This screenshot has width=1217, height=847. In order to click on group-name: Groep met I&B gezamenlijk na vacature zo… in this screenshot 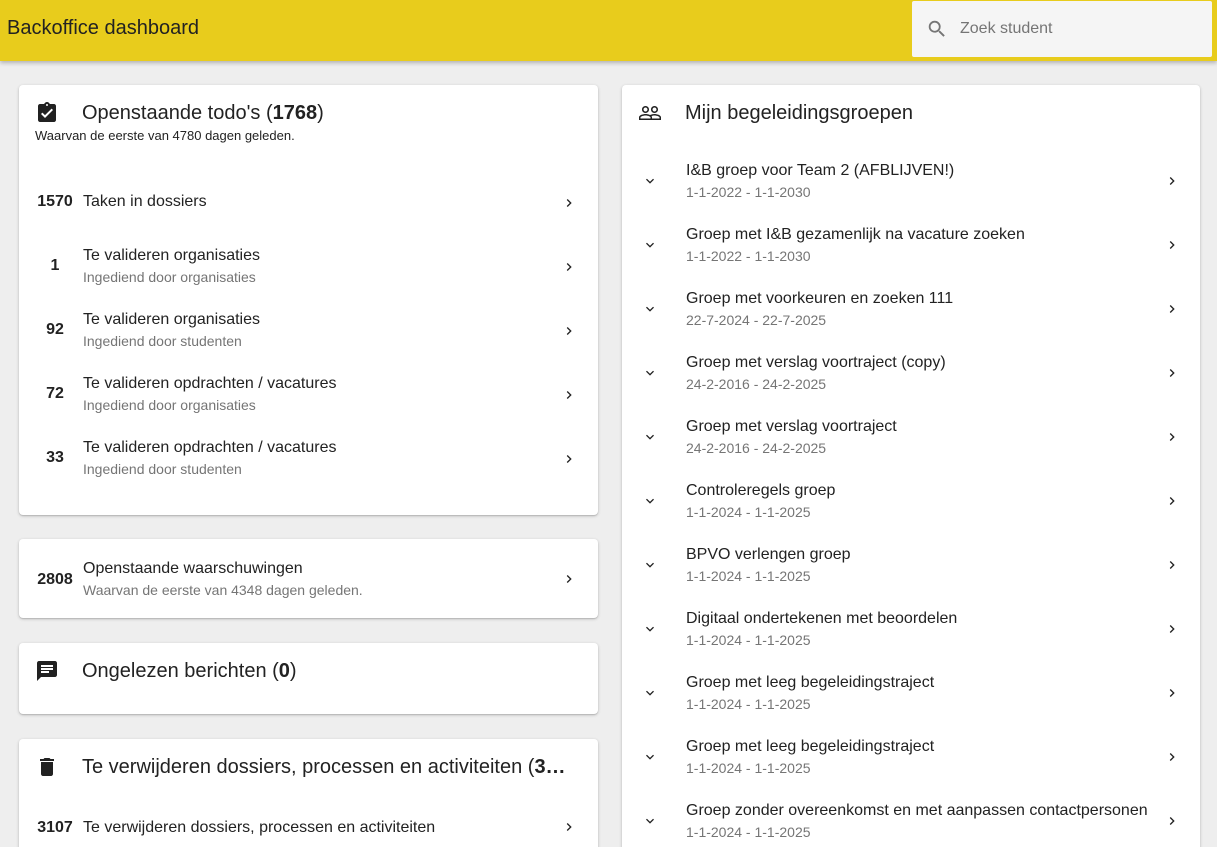, I will do `click(855, 234)`.